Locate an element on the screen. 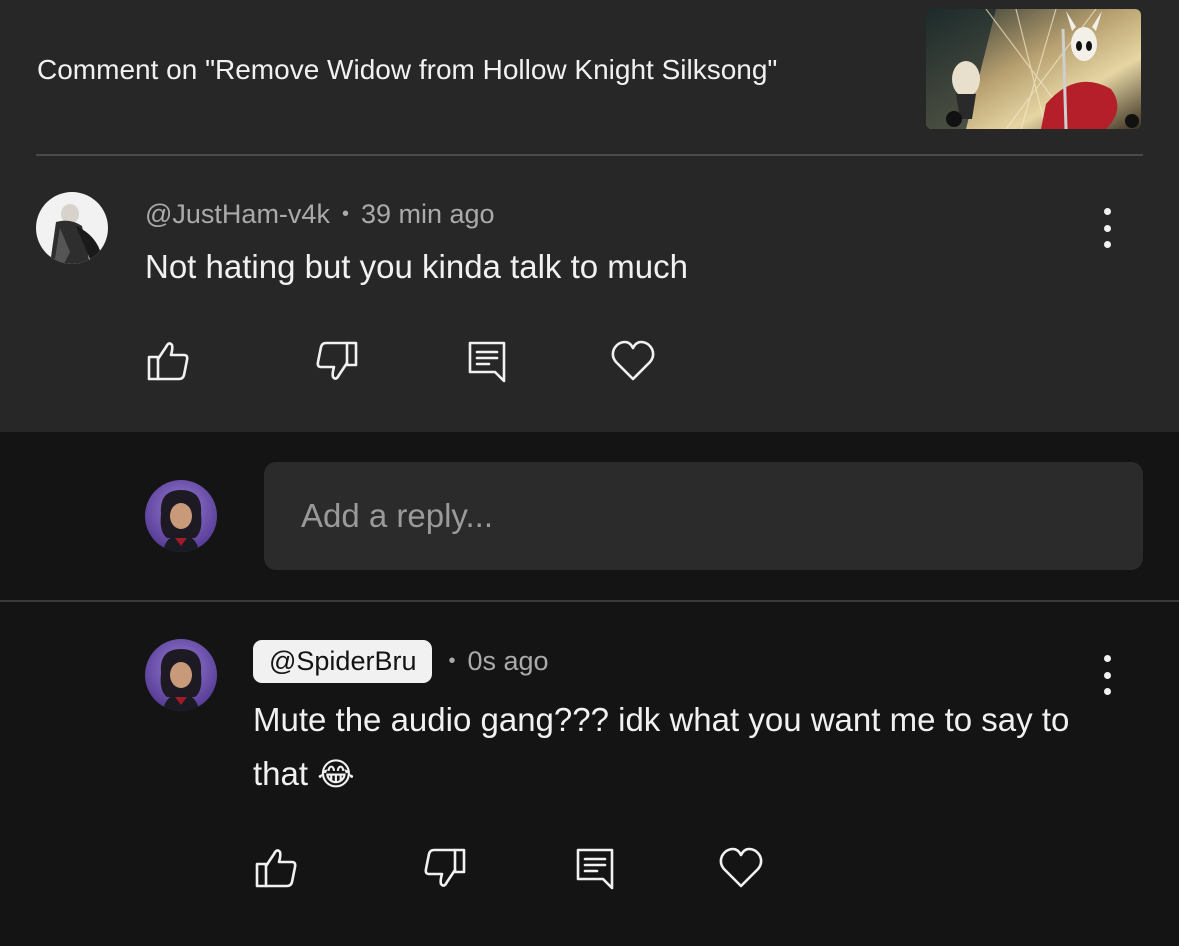 The width and height of the screenshot is (1179, 946). comment-meta: @JustHam-v4k • 39 min ago is located at coordinates (320, 214).